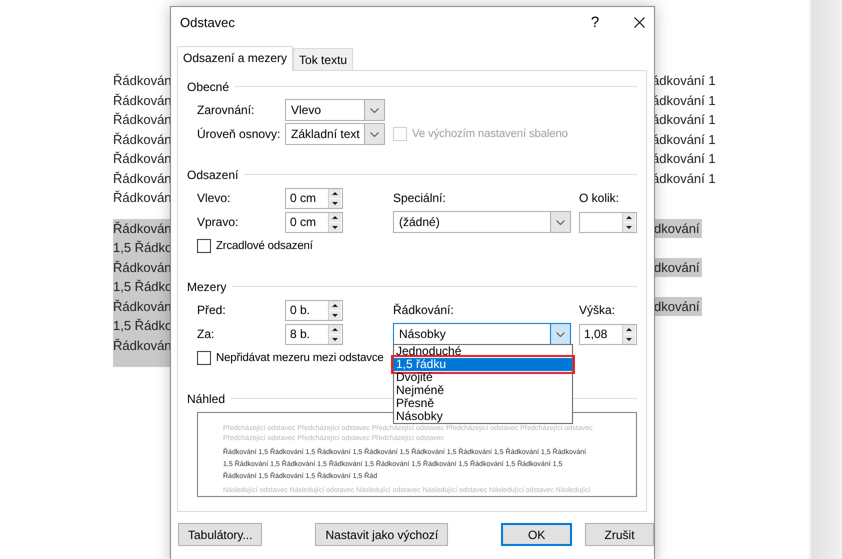 The width and height of the screenshot is (842, 559). What do you see at coordinates (483, 364) in the screenshot?
I see `dropdown-option: 1,5 řádku` at bounding box center [483, 364].